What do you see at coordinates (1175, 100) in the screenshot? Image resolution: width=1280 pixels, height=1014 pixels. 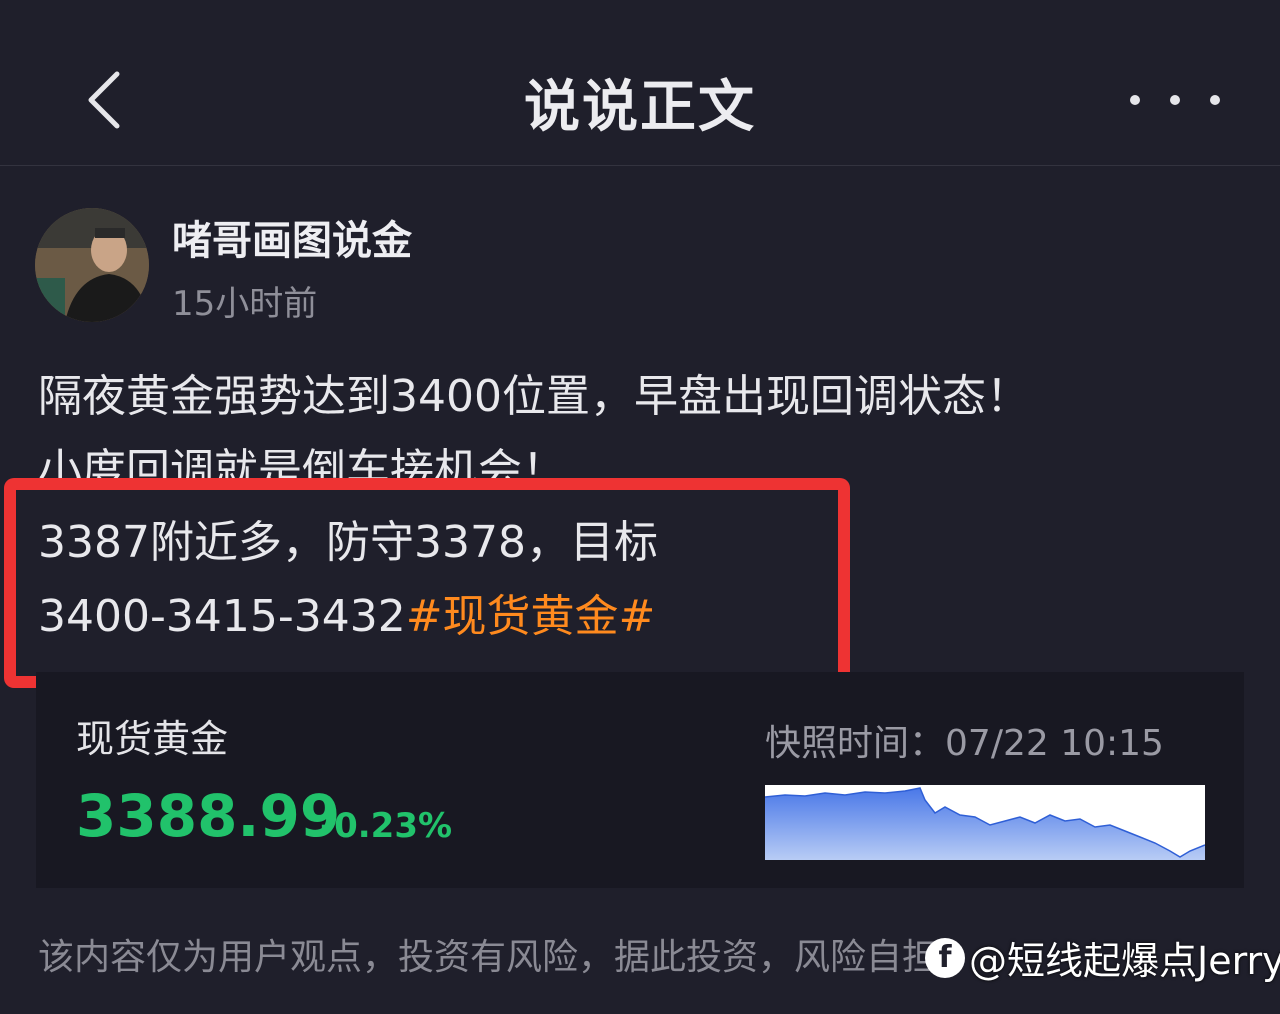 I see `more-options-button` at bounding box center [1175, 100].